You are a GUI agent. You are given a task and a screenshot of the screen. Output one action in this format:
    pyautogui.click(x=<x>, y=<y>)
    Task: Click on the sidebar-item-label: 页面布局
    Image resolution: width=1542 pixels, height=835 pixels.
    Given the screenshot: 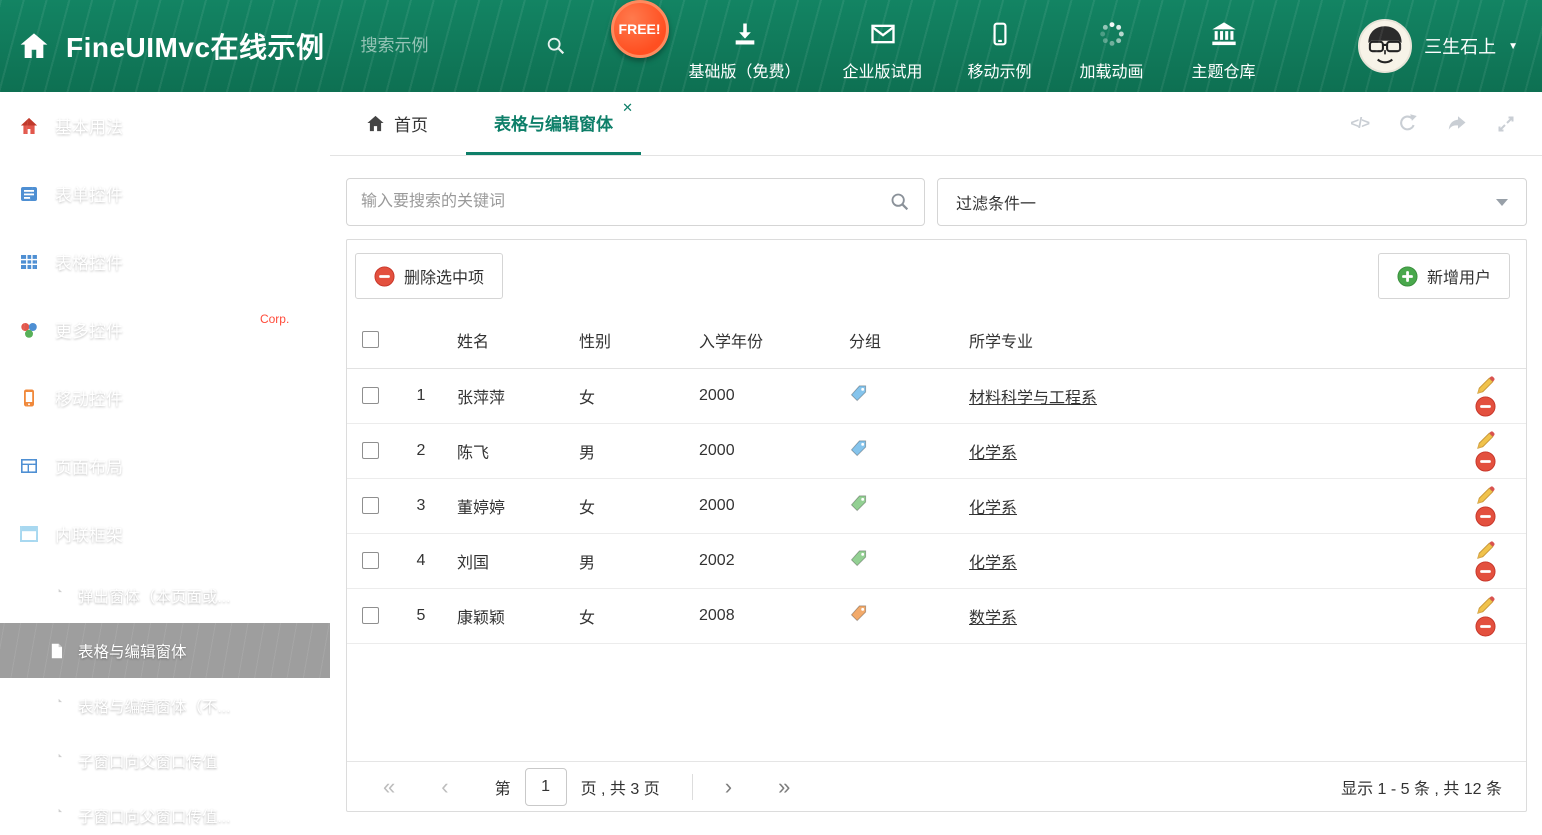 What is the action you would take?
    pyautogui.click(x=89, y=467)
    